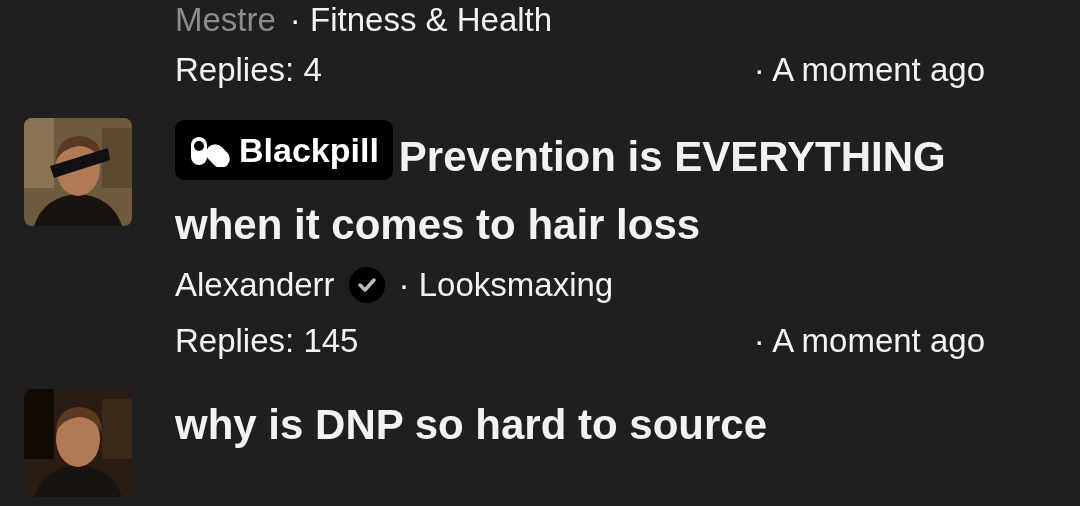  What do you see at coordinates (580, 425) in the screenshot?
I see `post-title: why is DNP so hard to source` at bounding box center [580, 425].